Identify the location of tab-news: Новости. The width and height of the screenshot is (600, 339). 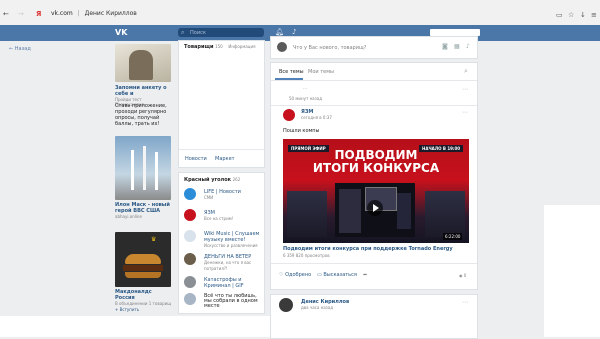
(196, 159).